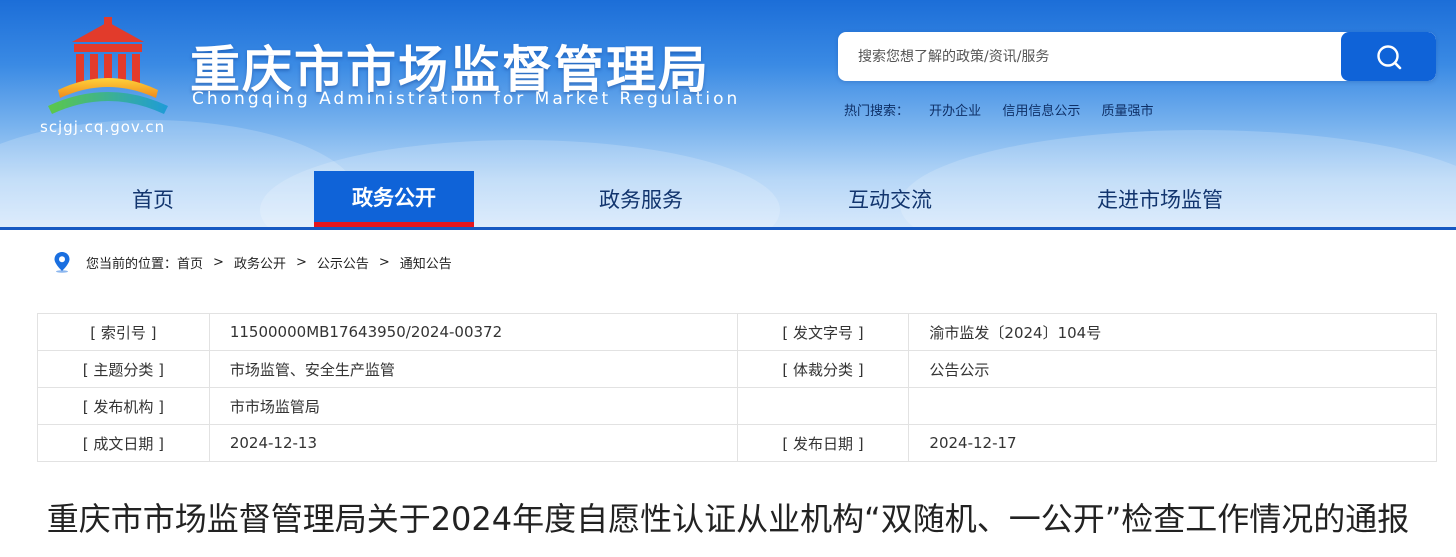 This screenshot has height=557, width=1456. What do you see at coordinates (728, 199) in the screenshot?
I see `main-nav: 首页 政务公开 政务服务 互动交流 走进市场监管` at bounding box center [728, 199].